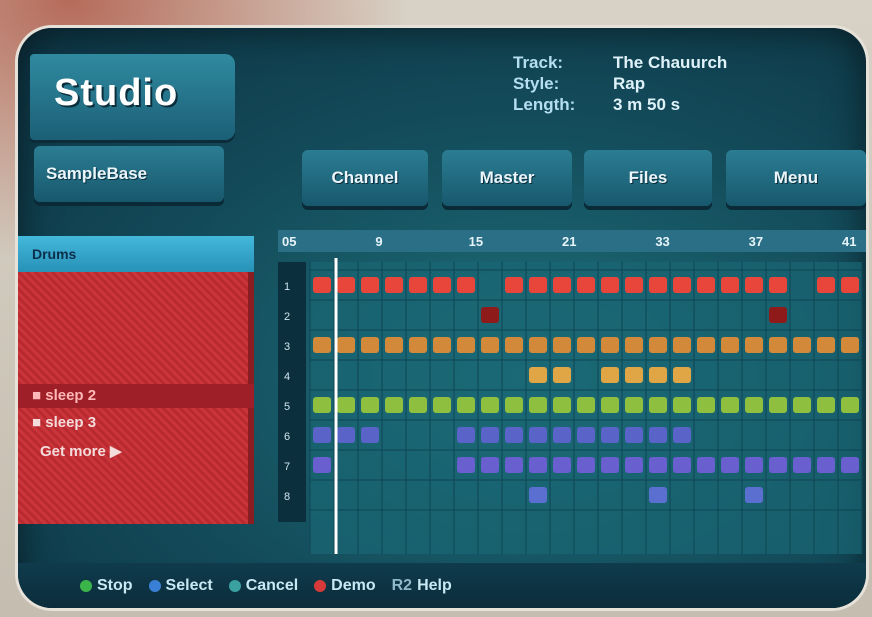 This screenshot has width=872, height=617. Describe the element at coordinates (662, 241) in the screenshot. I see `bar-number-label: 33` at that location.